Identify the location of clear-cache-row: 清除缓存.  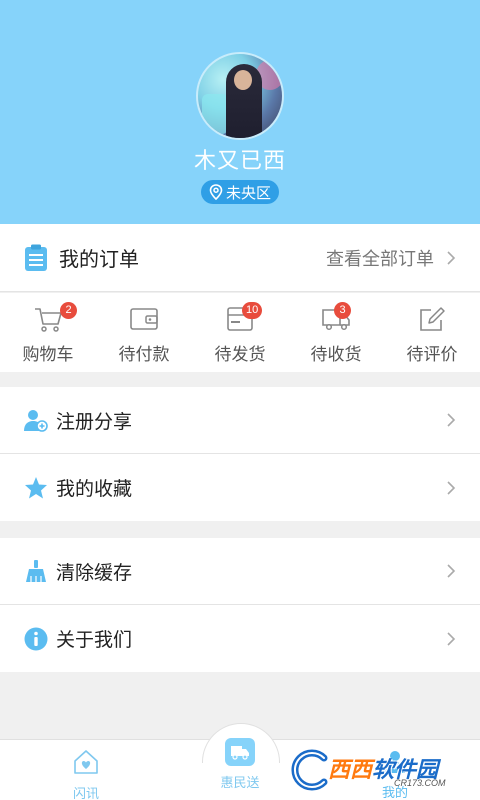
(240, 571).